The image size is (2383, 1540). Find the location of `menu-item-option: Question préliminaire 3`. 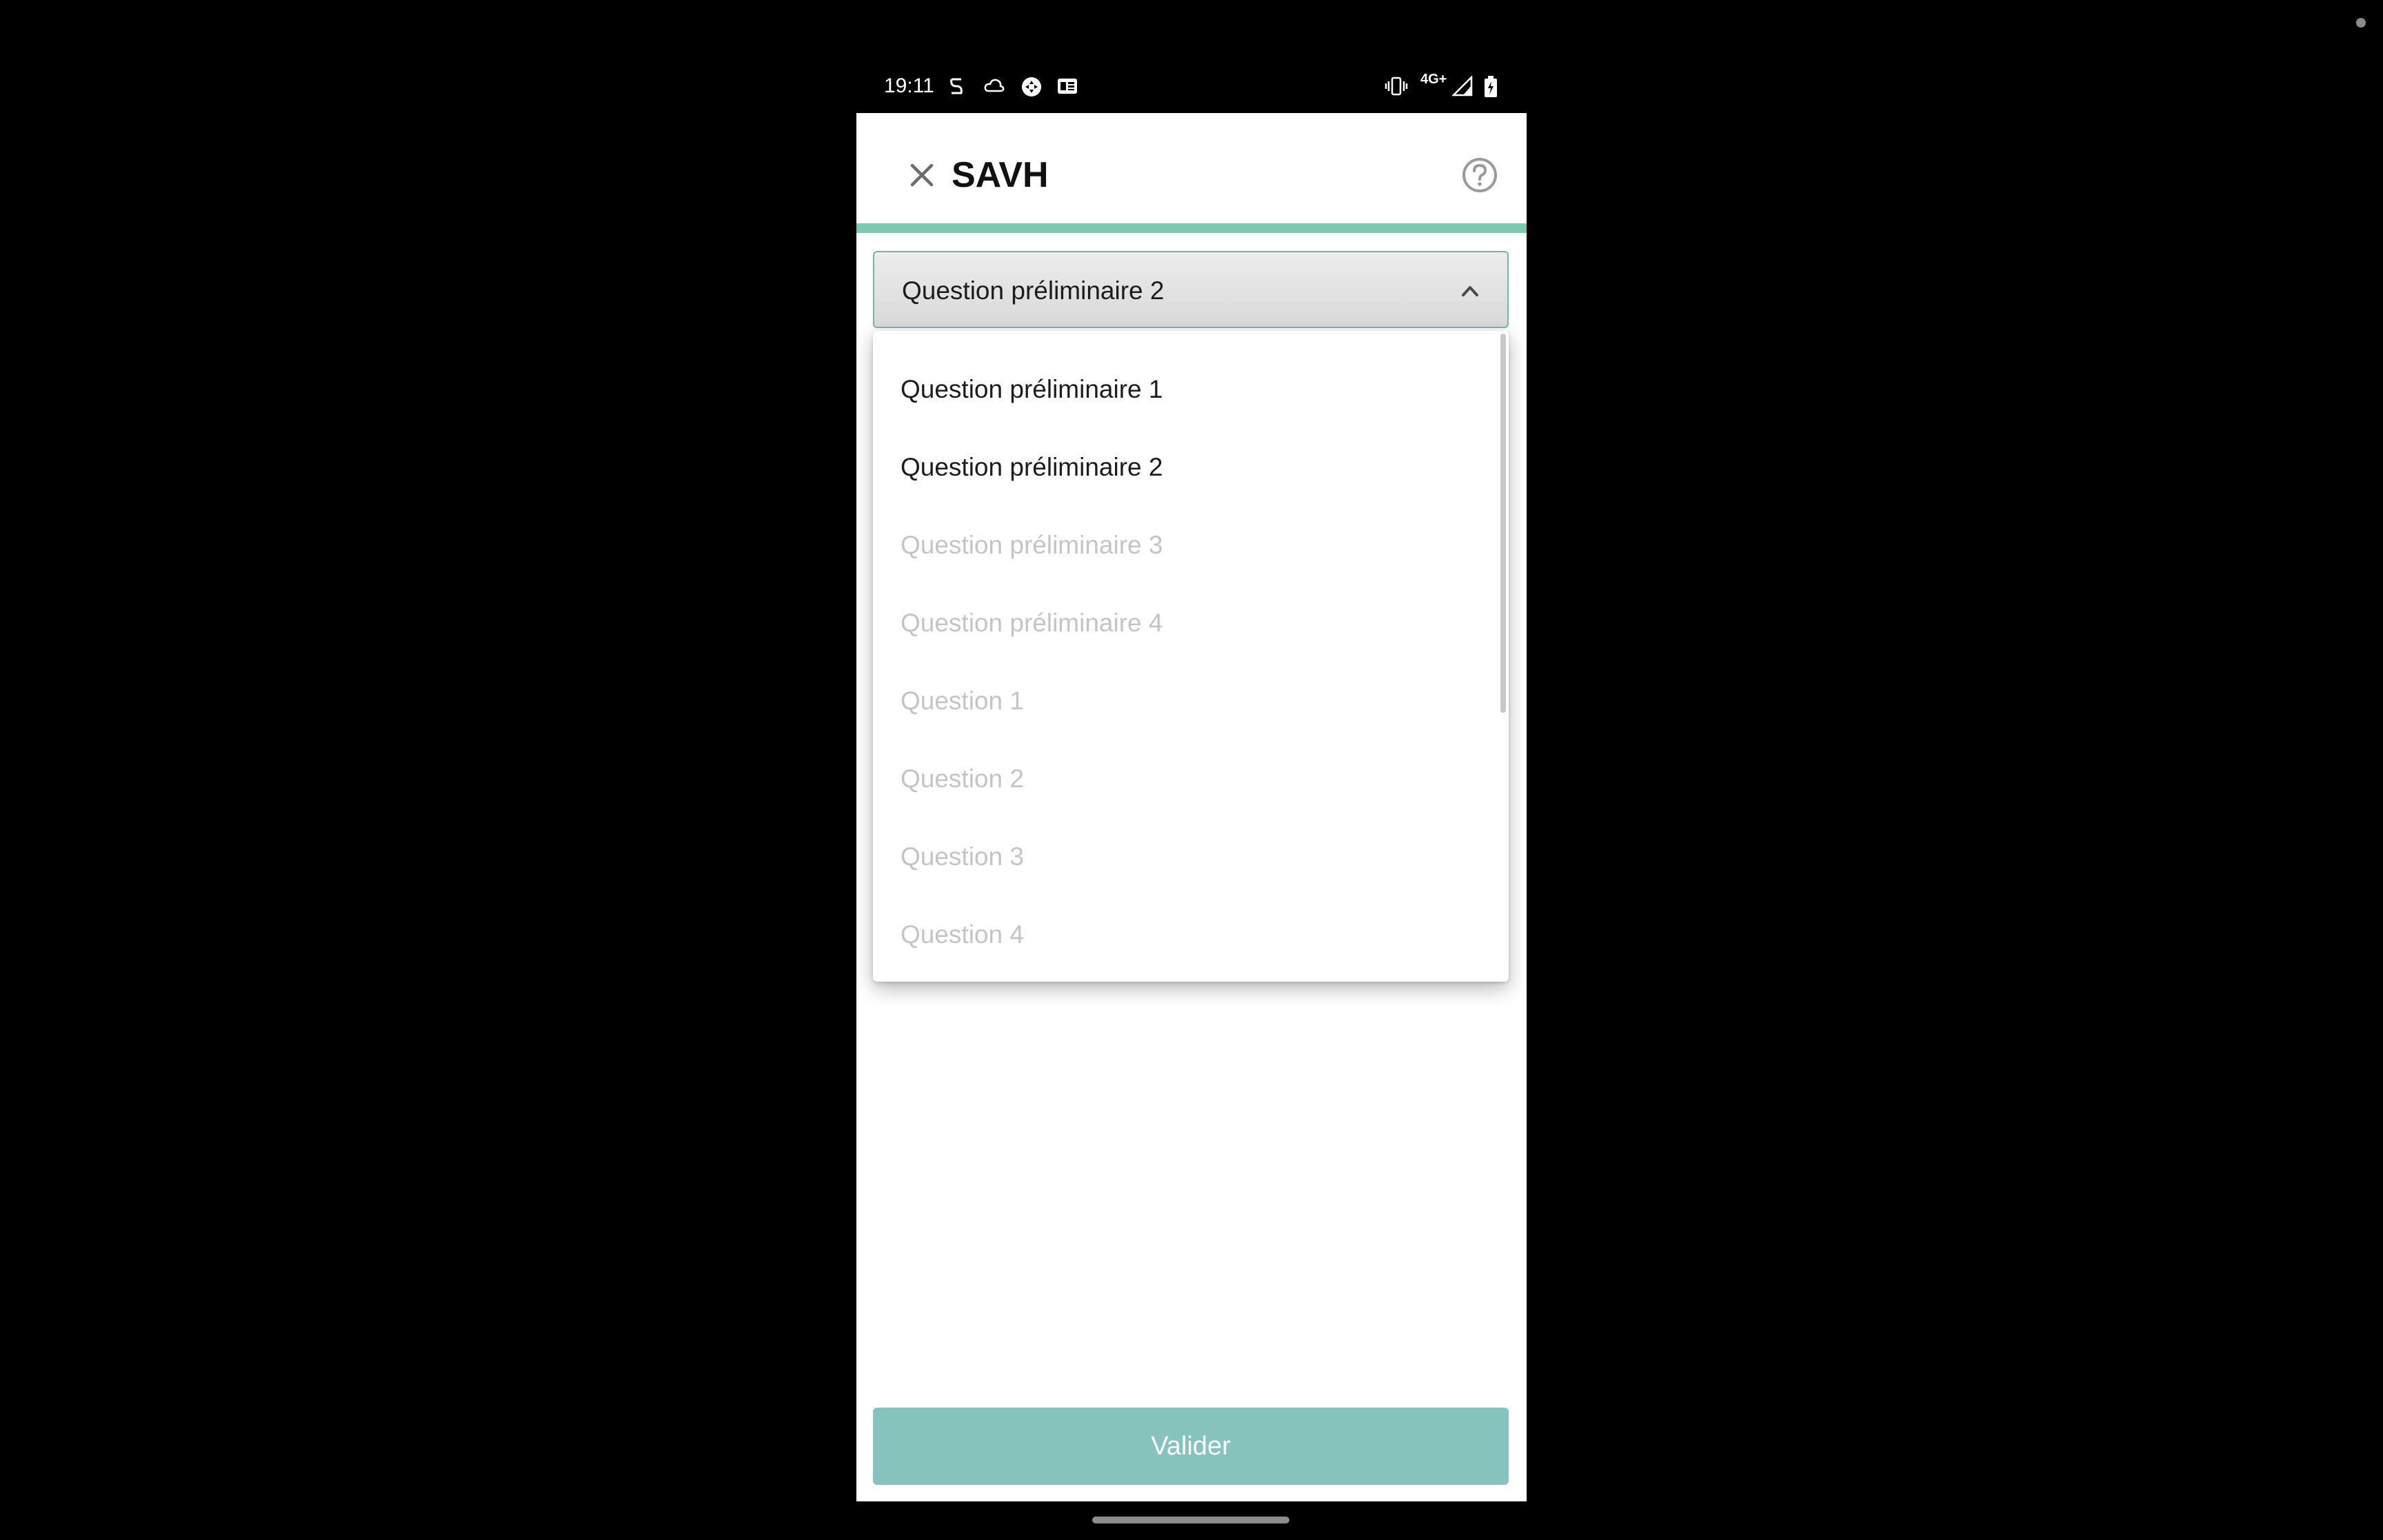

menu-item-option: Question préliminaire 3 is located at coordinates (1032, 545).